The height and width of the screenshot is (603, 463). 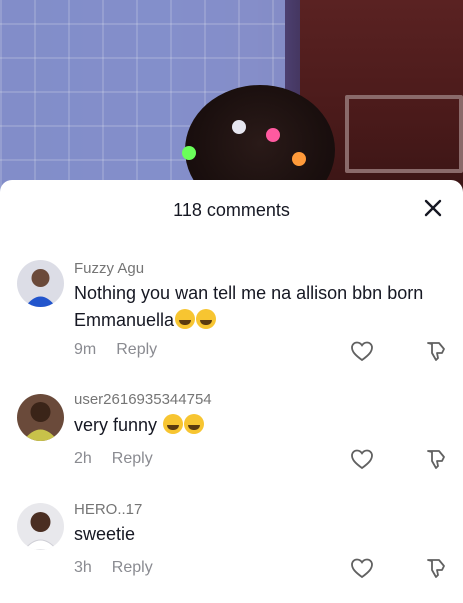 What do you see at coordinates (83, 458) in the screenshot?
I see `comment-time: 2h` at bounding box center [83, 458].